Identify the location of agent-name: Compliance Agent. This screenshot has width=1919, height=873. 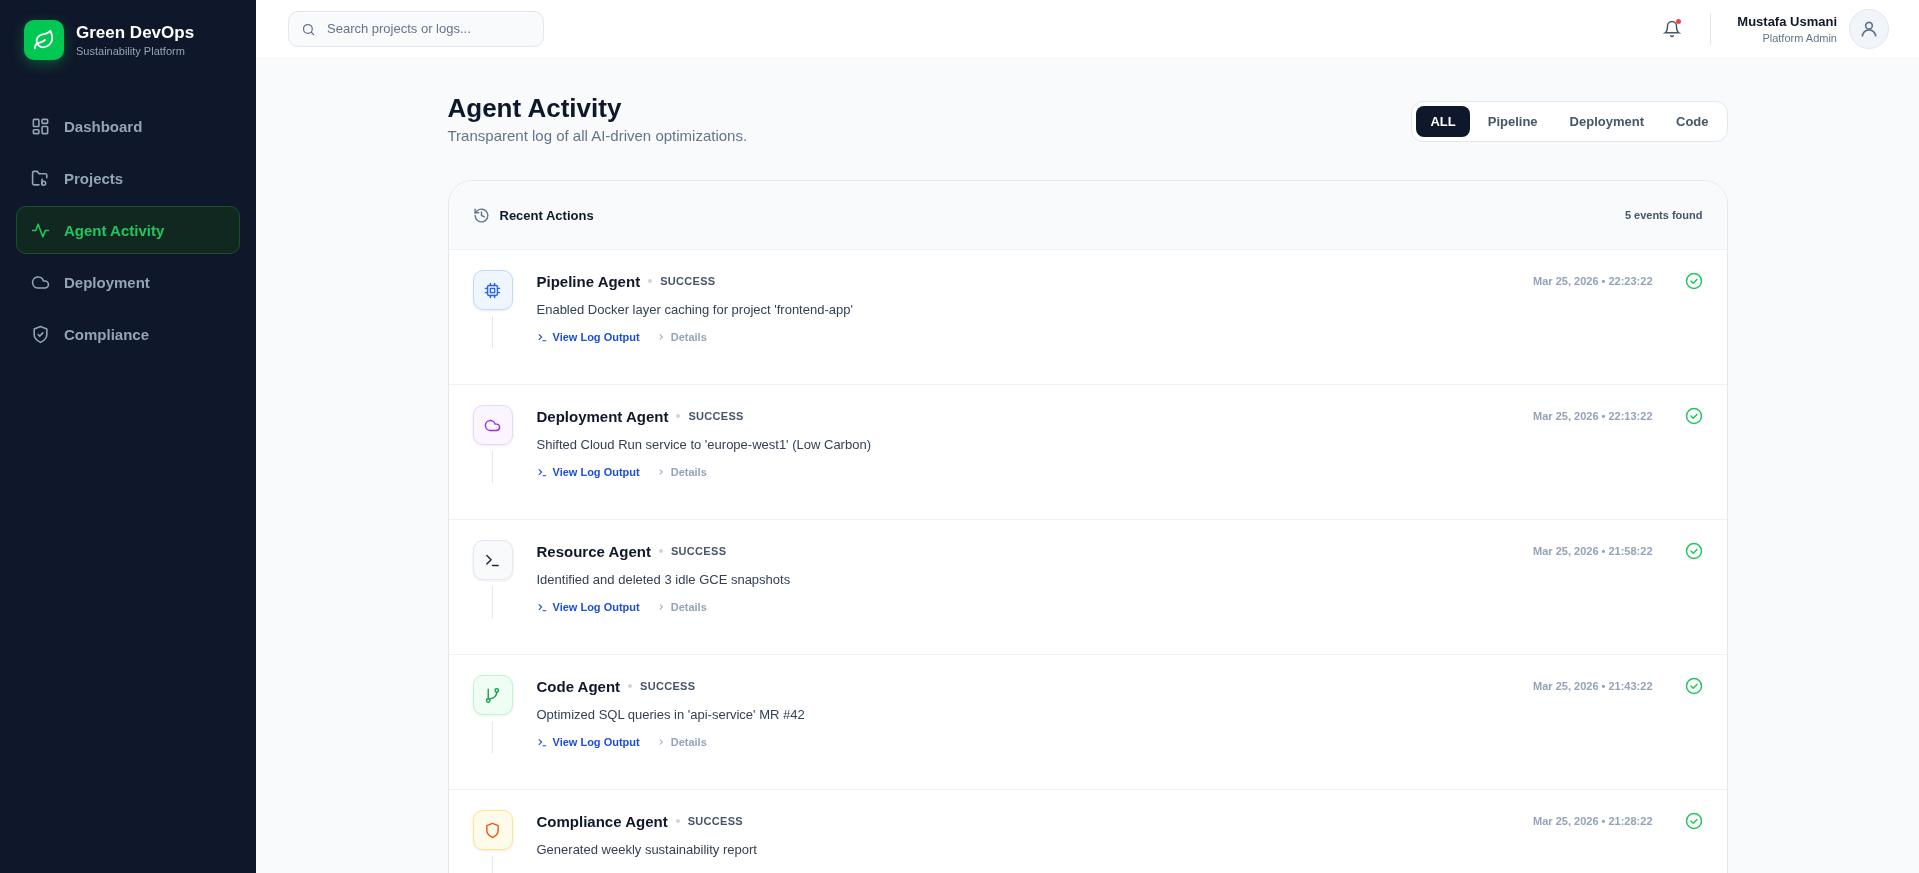
(602, 821).